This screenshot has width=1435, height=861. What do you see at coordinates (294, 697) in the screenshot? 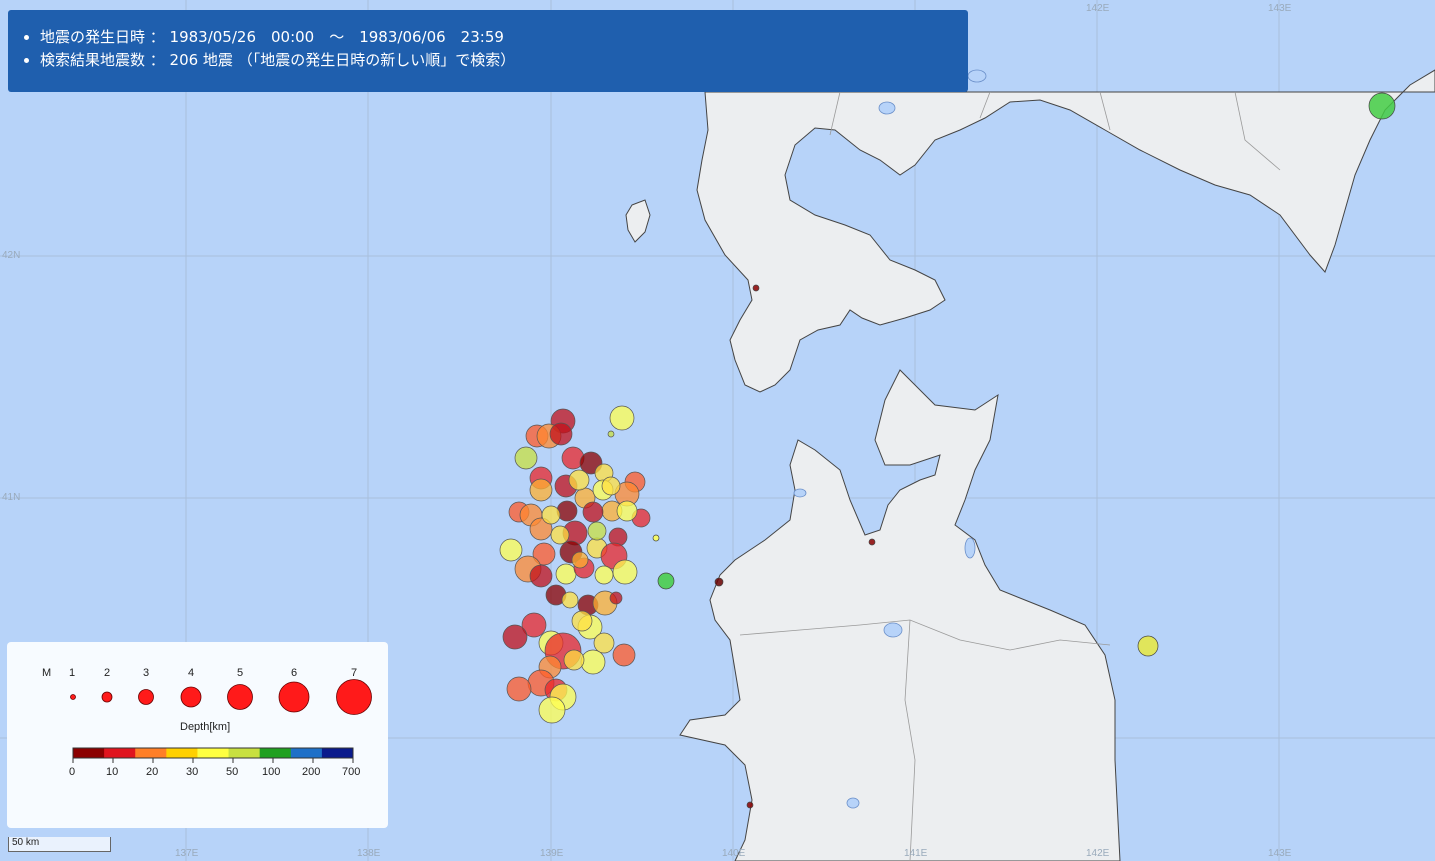
I see `magnitude-6-circle` at bounding box center [294, 697].